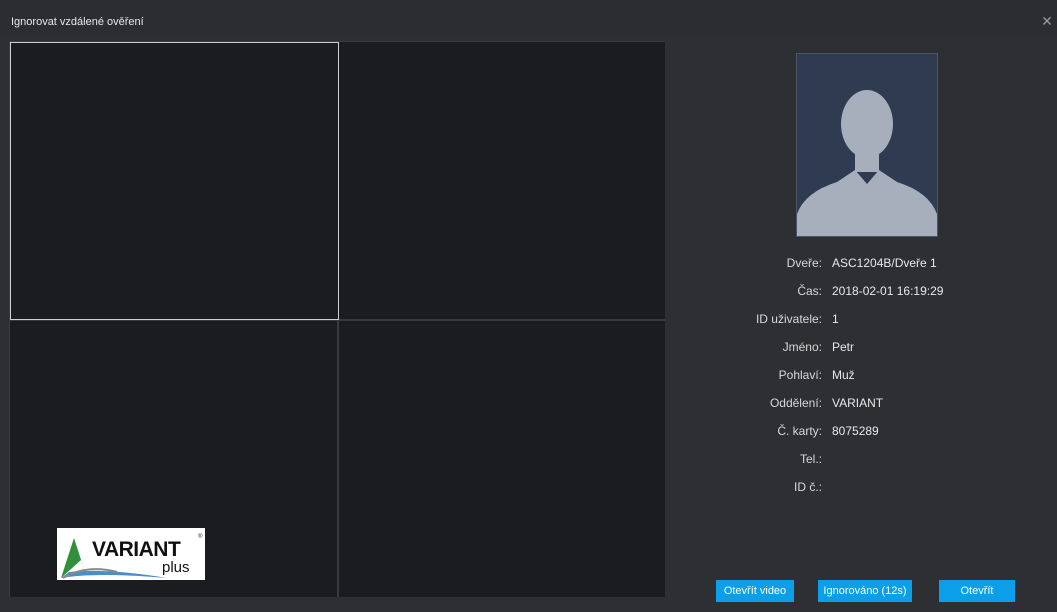 This screenshot has height=612, width=1057. What do you see at coordinates (799, 431) in the screenshot?
I see `card-number-label: Č. karty:` at bounding box center [799, 431].